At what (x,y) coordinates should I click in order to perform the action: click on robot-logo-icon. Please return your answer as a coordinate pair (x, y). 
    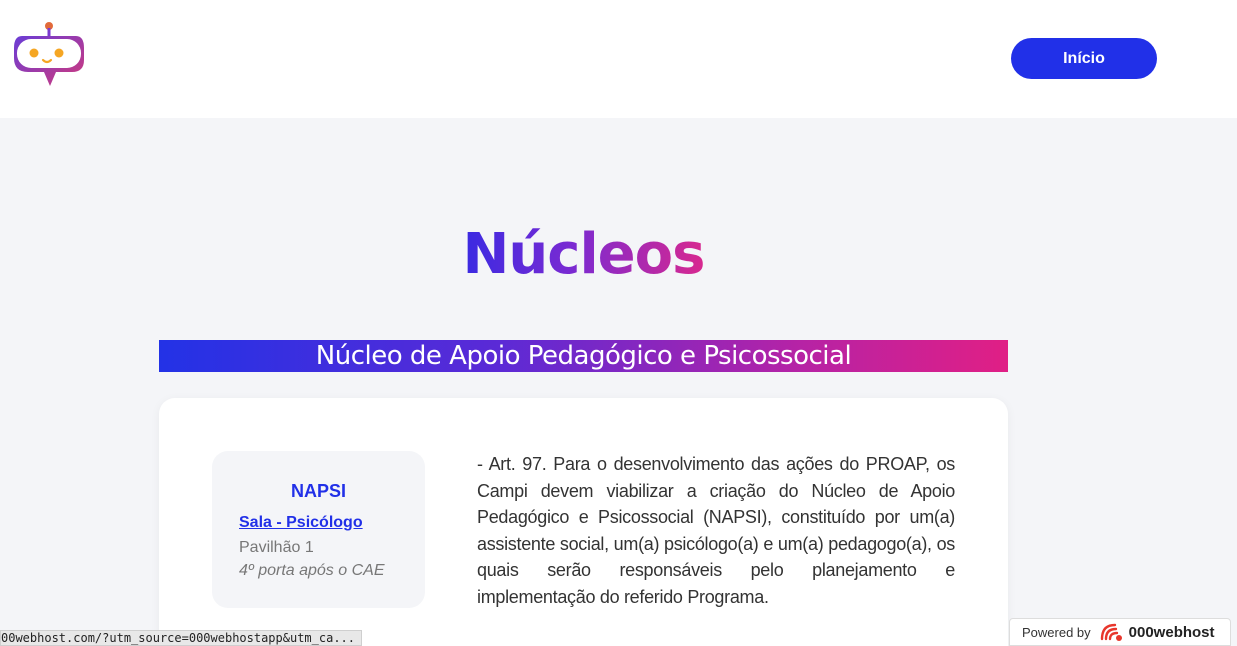
    Looking at the image, I should click on (50, 55).